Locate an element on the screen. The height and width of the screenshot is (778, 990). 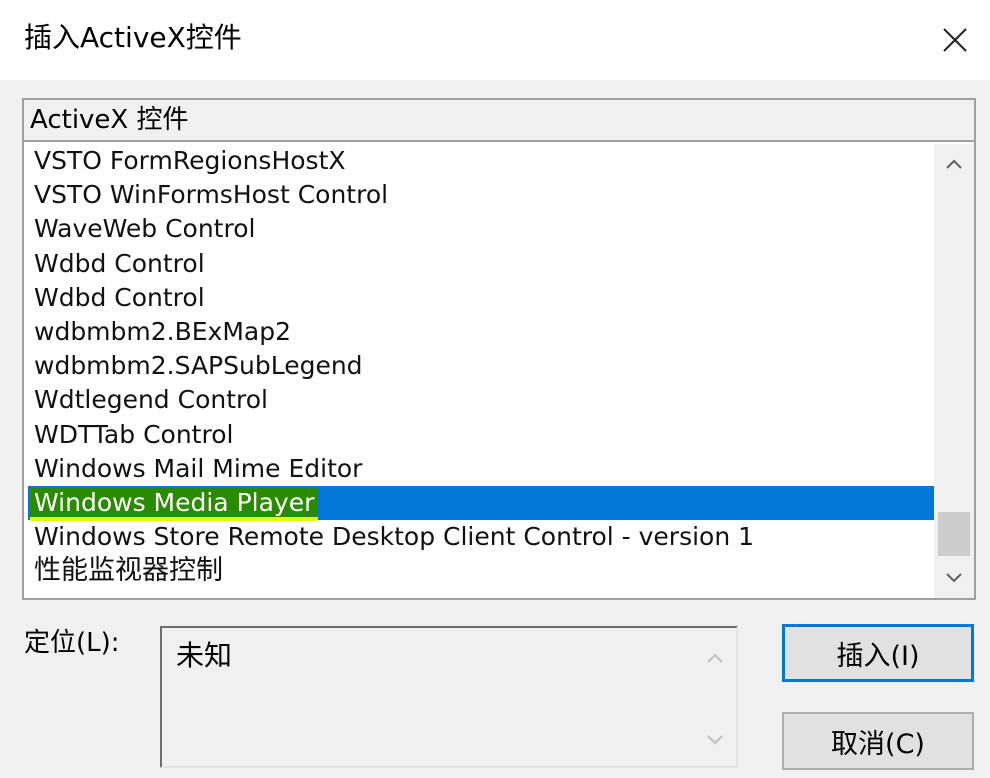
location-scroll-up is located at coordinates (715, 658).